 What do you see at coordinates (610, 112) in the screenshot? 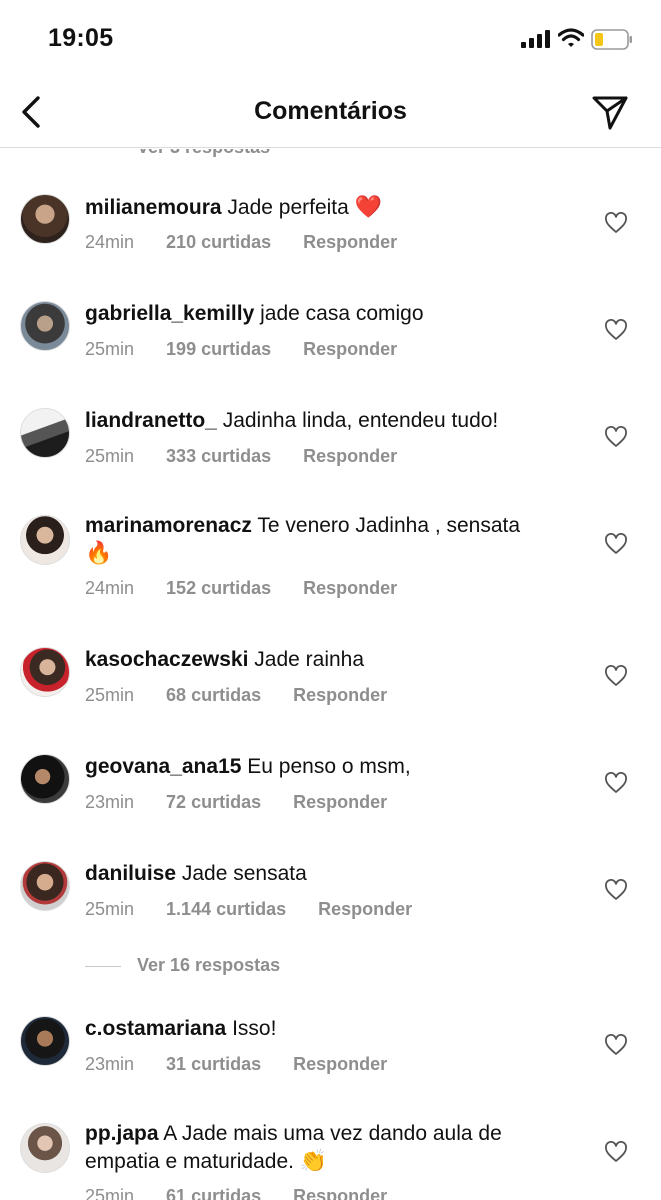
I see `paper-plane-icon` at bounding box center [610, 112].